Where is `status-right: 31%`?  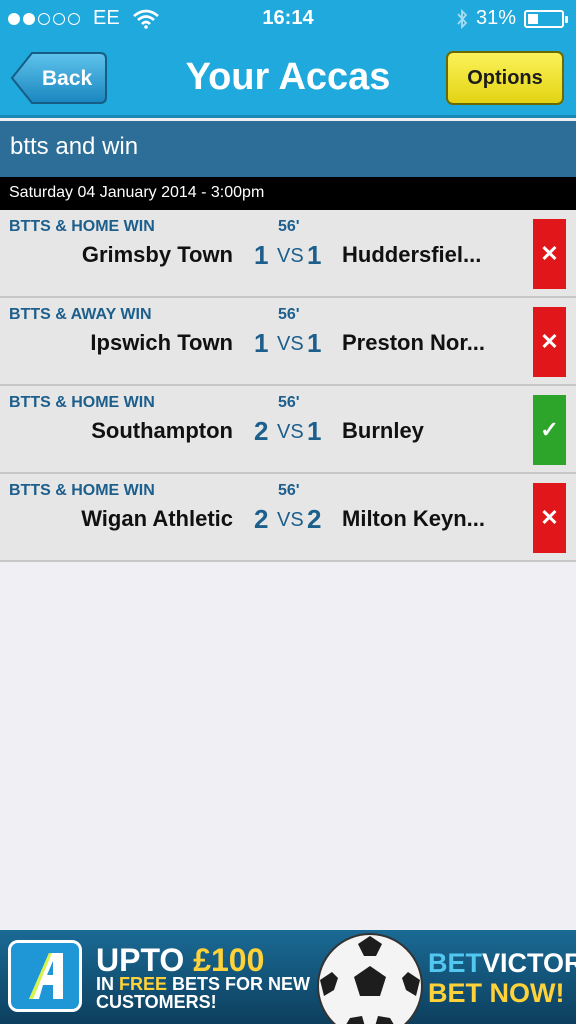
status-right: 31% is located at coordinates (512, 18).